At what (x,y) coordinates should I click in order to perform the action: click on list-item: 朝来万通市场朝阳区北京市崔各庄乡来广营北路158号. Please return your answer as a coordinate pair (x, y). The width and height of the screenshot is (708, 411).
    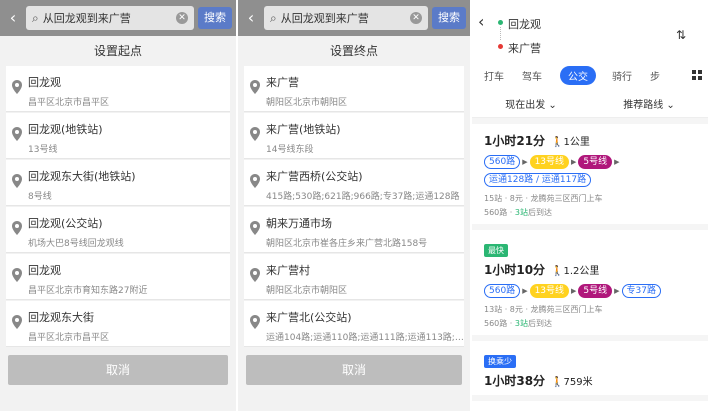
    Looking at the image, I should click on (354, 230).